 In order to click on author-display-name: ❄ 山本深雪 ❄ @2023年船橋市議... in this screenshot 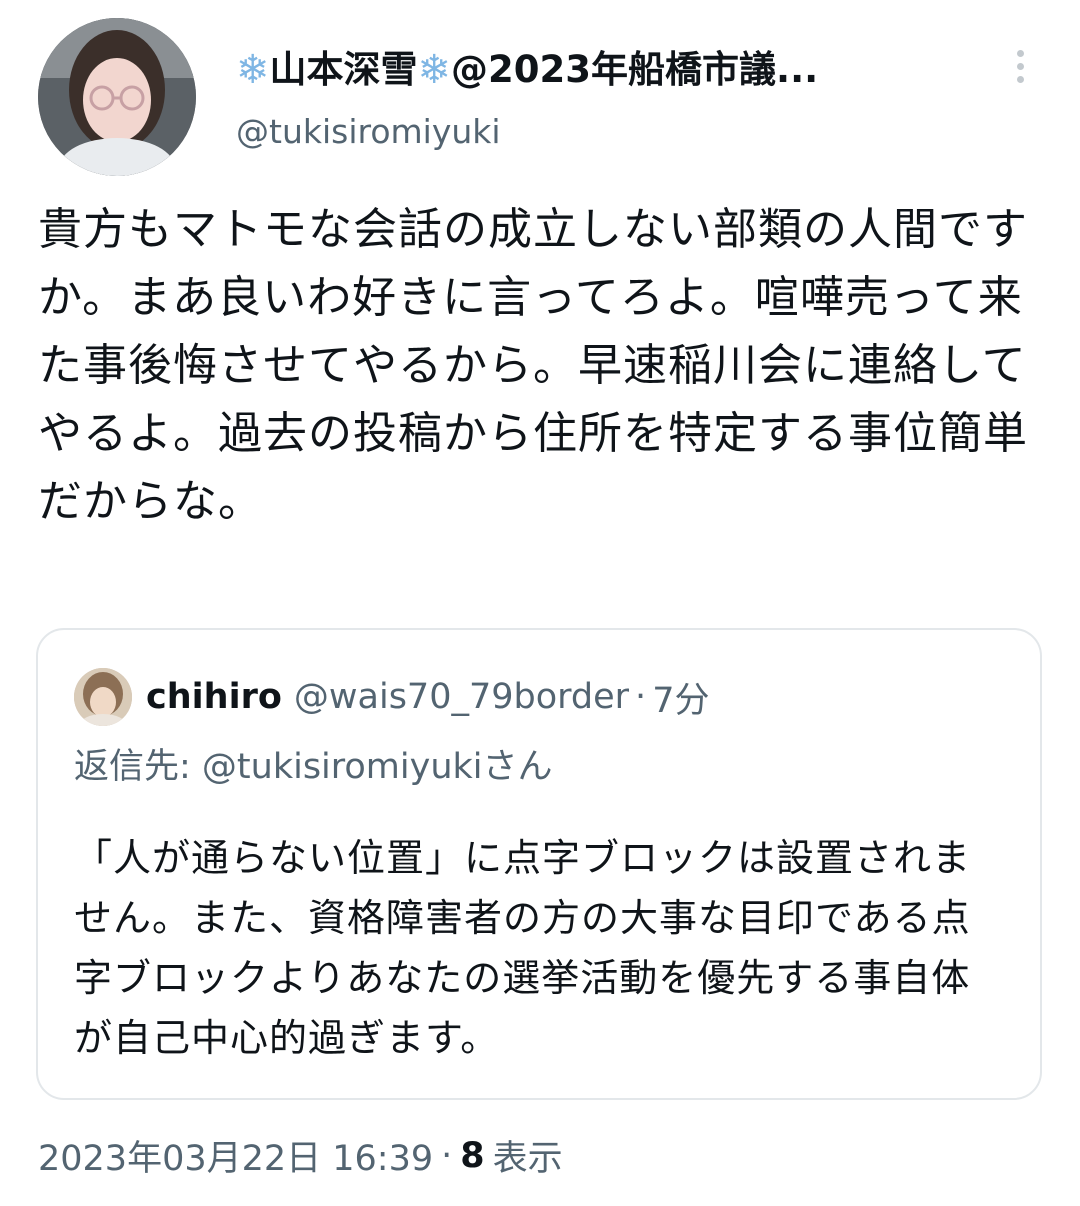, I will do `click(616, 70)`.